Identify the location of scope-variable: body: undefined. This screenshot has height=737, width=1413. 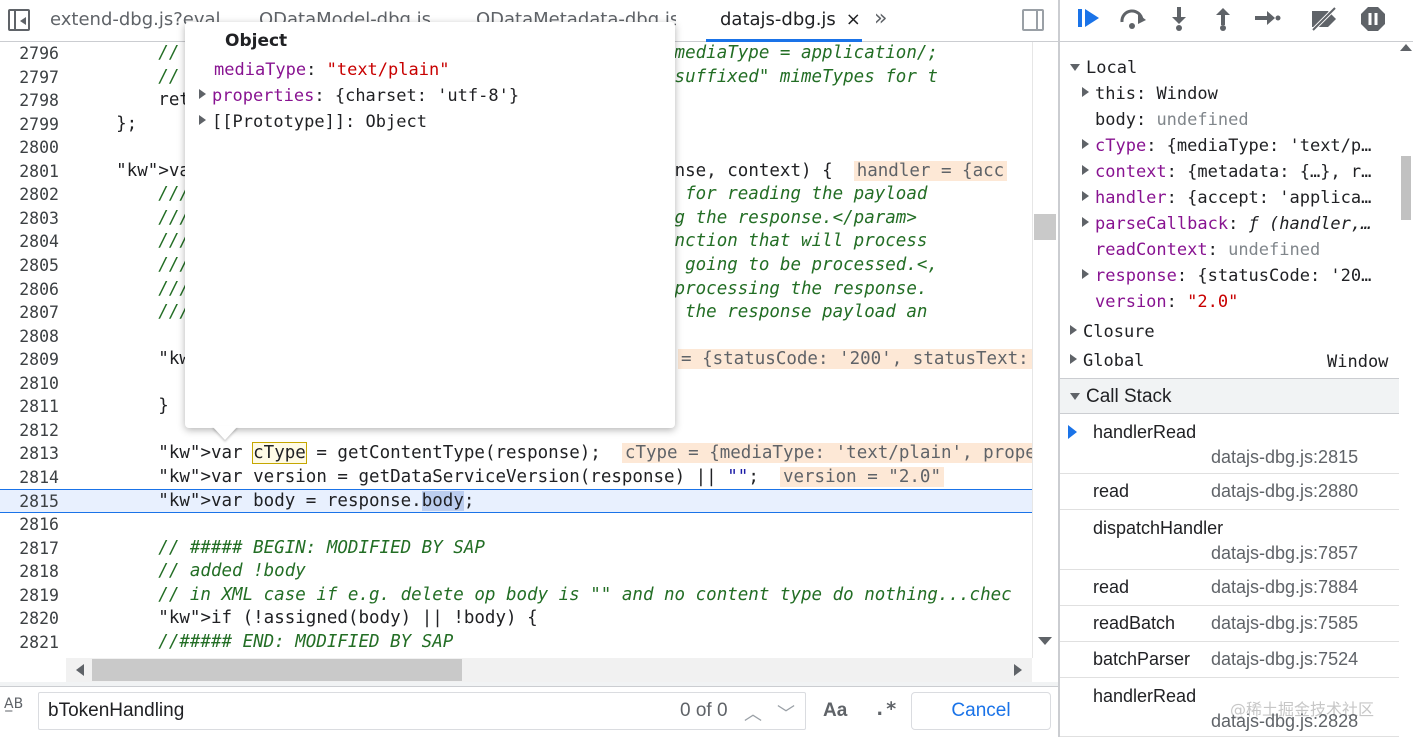
(1241, 120).